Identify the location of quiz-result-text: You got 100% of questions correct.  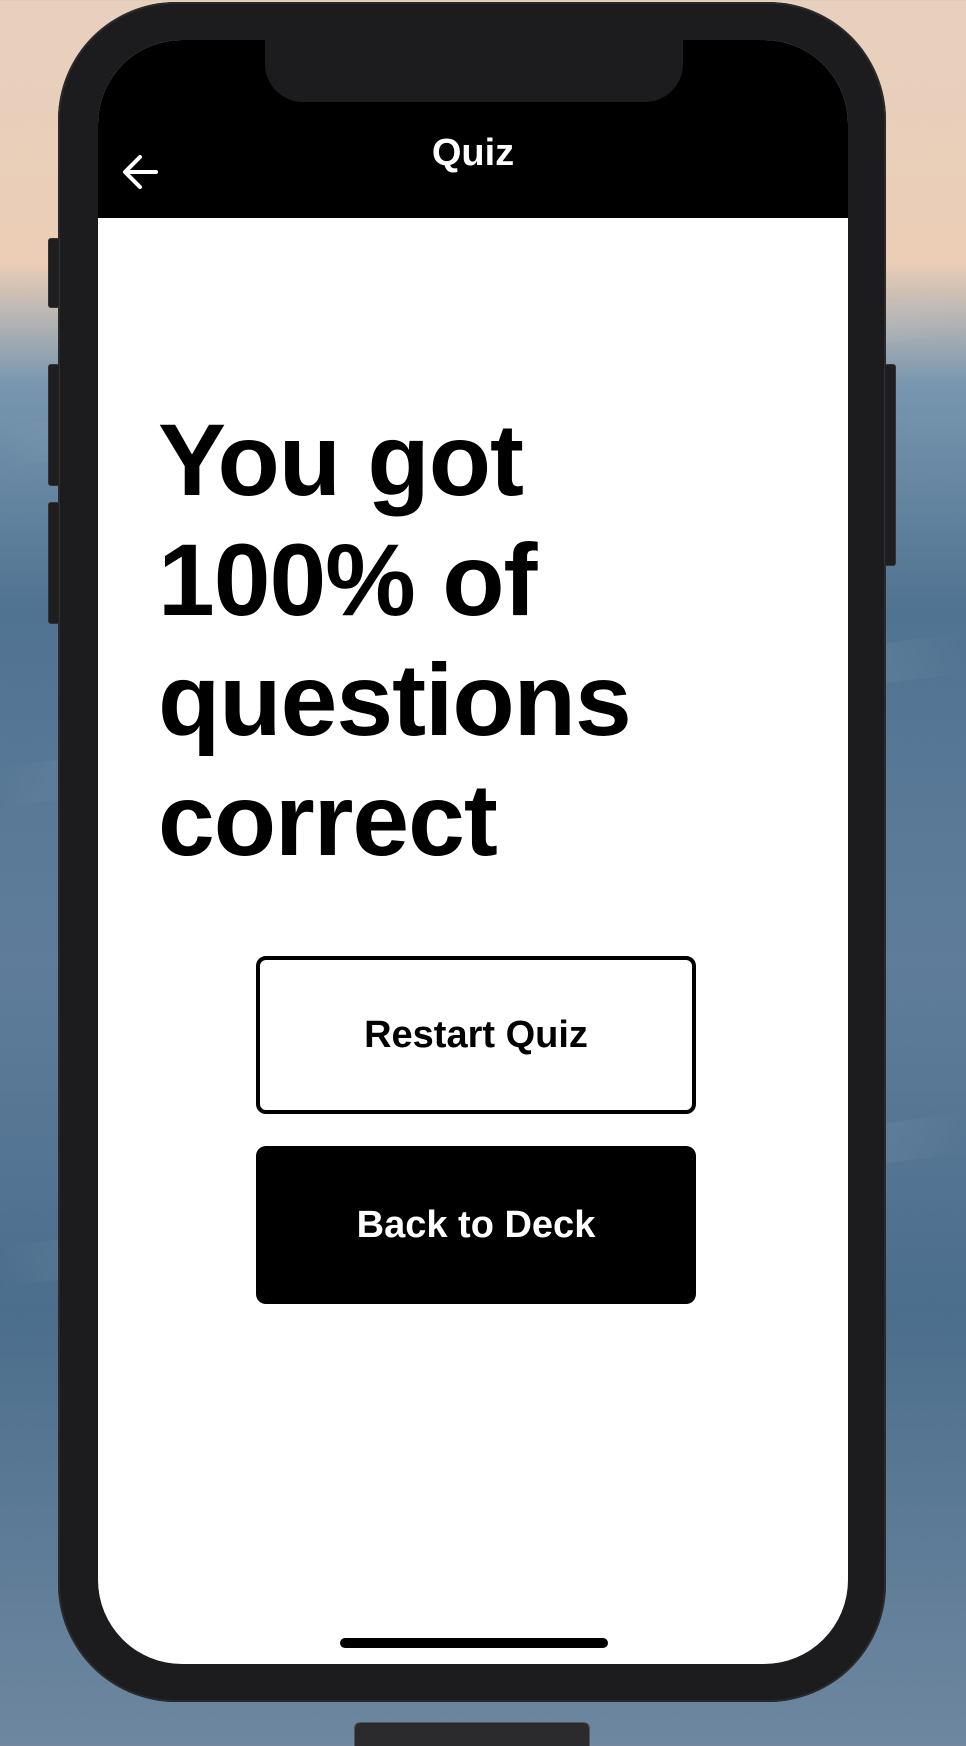
(395, 640).